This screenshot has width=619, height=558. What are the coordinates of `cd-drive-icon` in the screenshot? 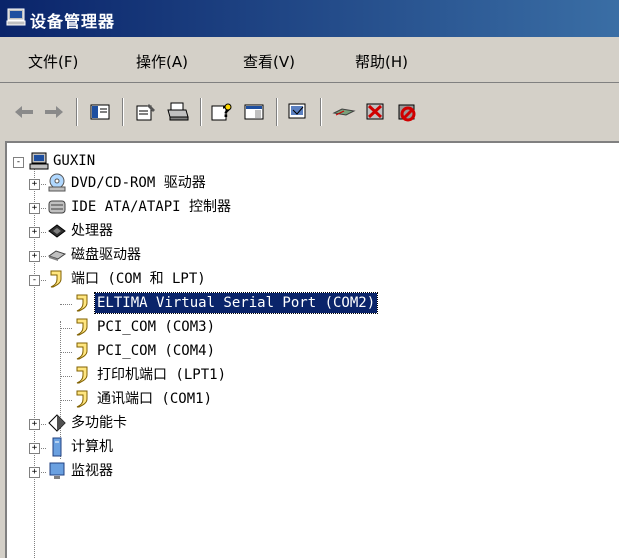 It's located at (57, 182).